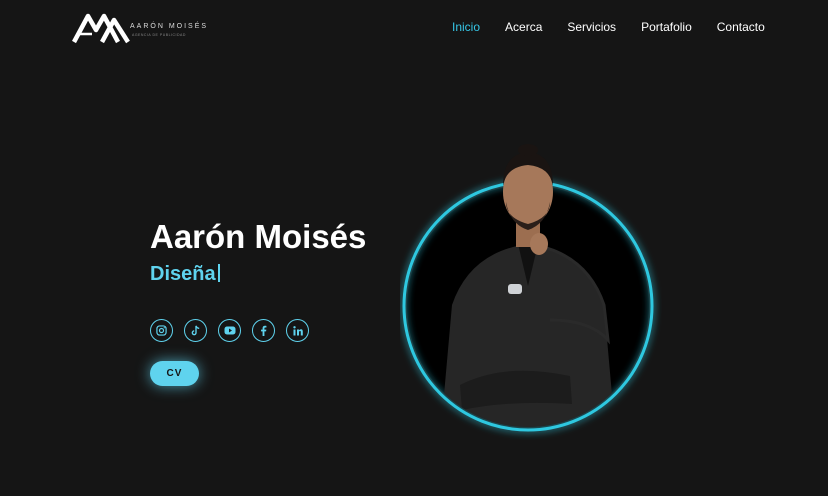 The height and width of the screenshot is (496, 828). I want to click on tiktok-icon, so click(195, 330).